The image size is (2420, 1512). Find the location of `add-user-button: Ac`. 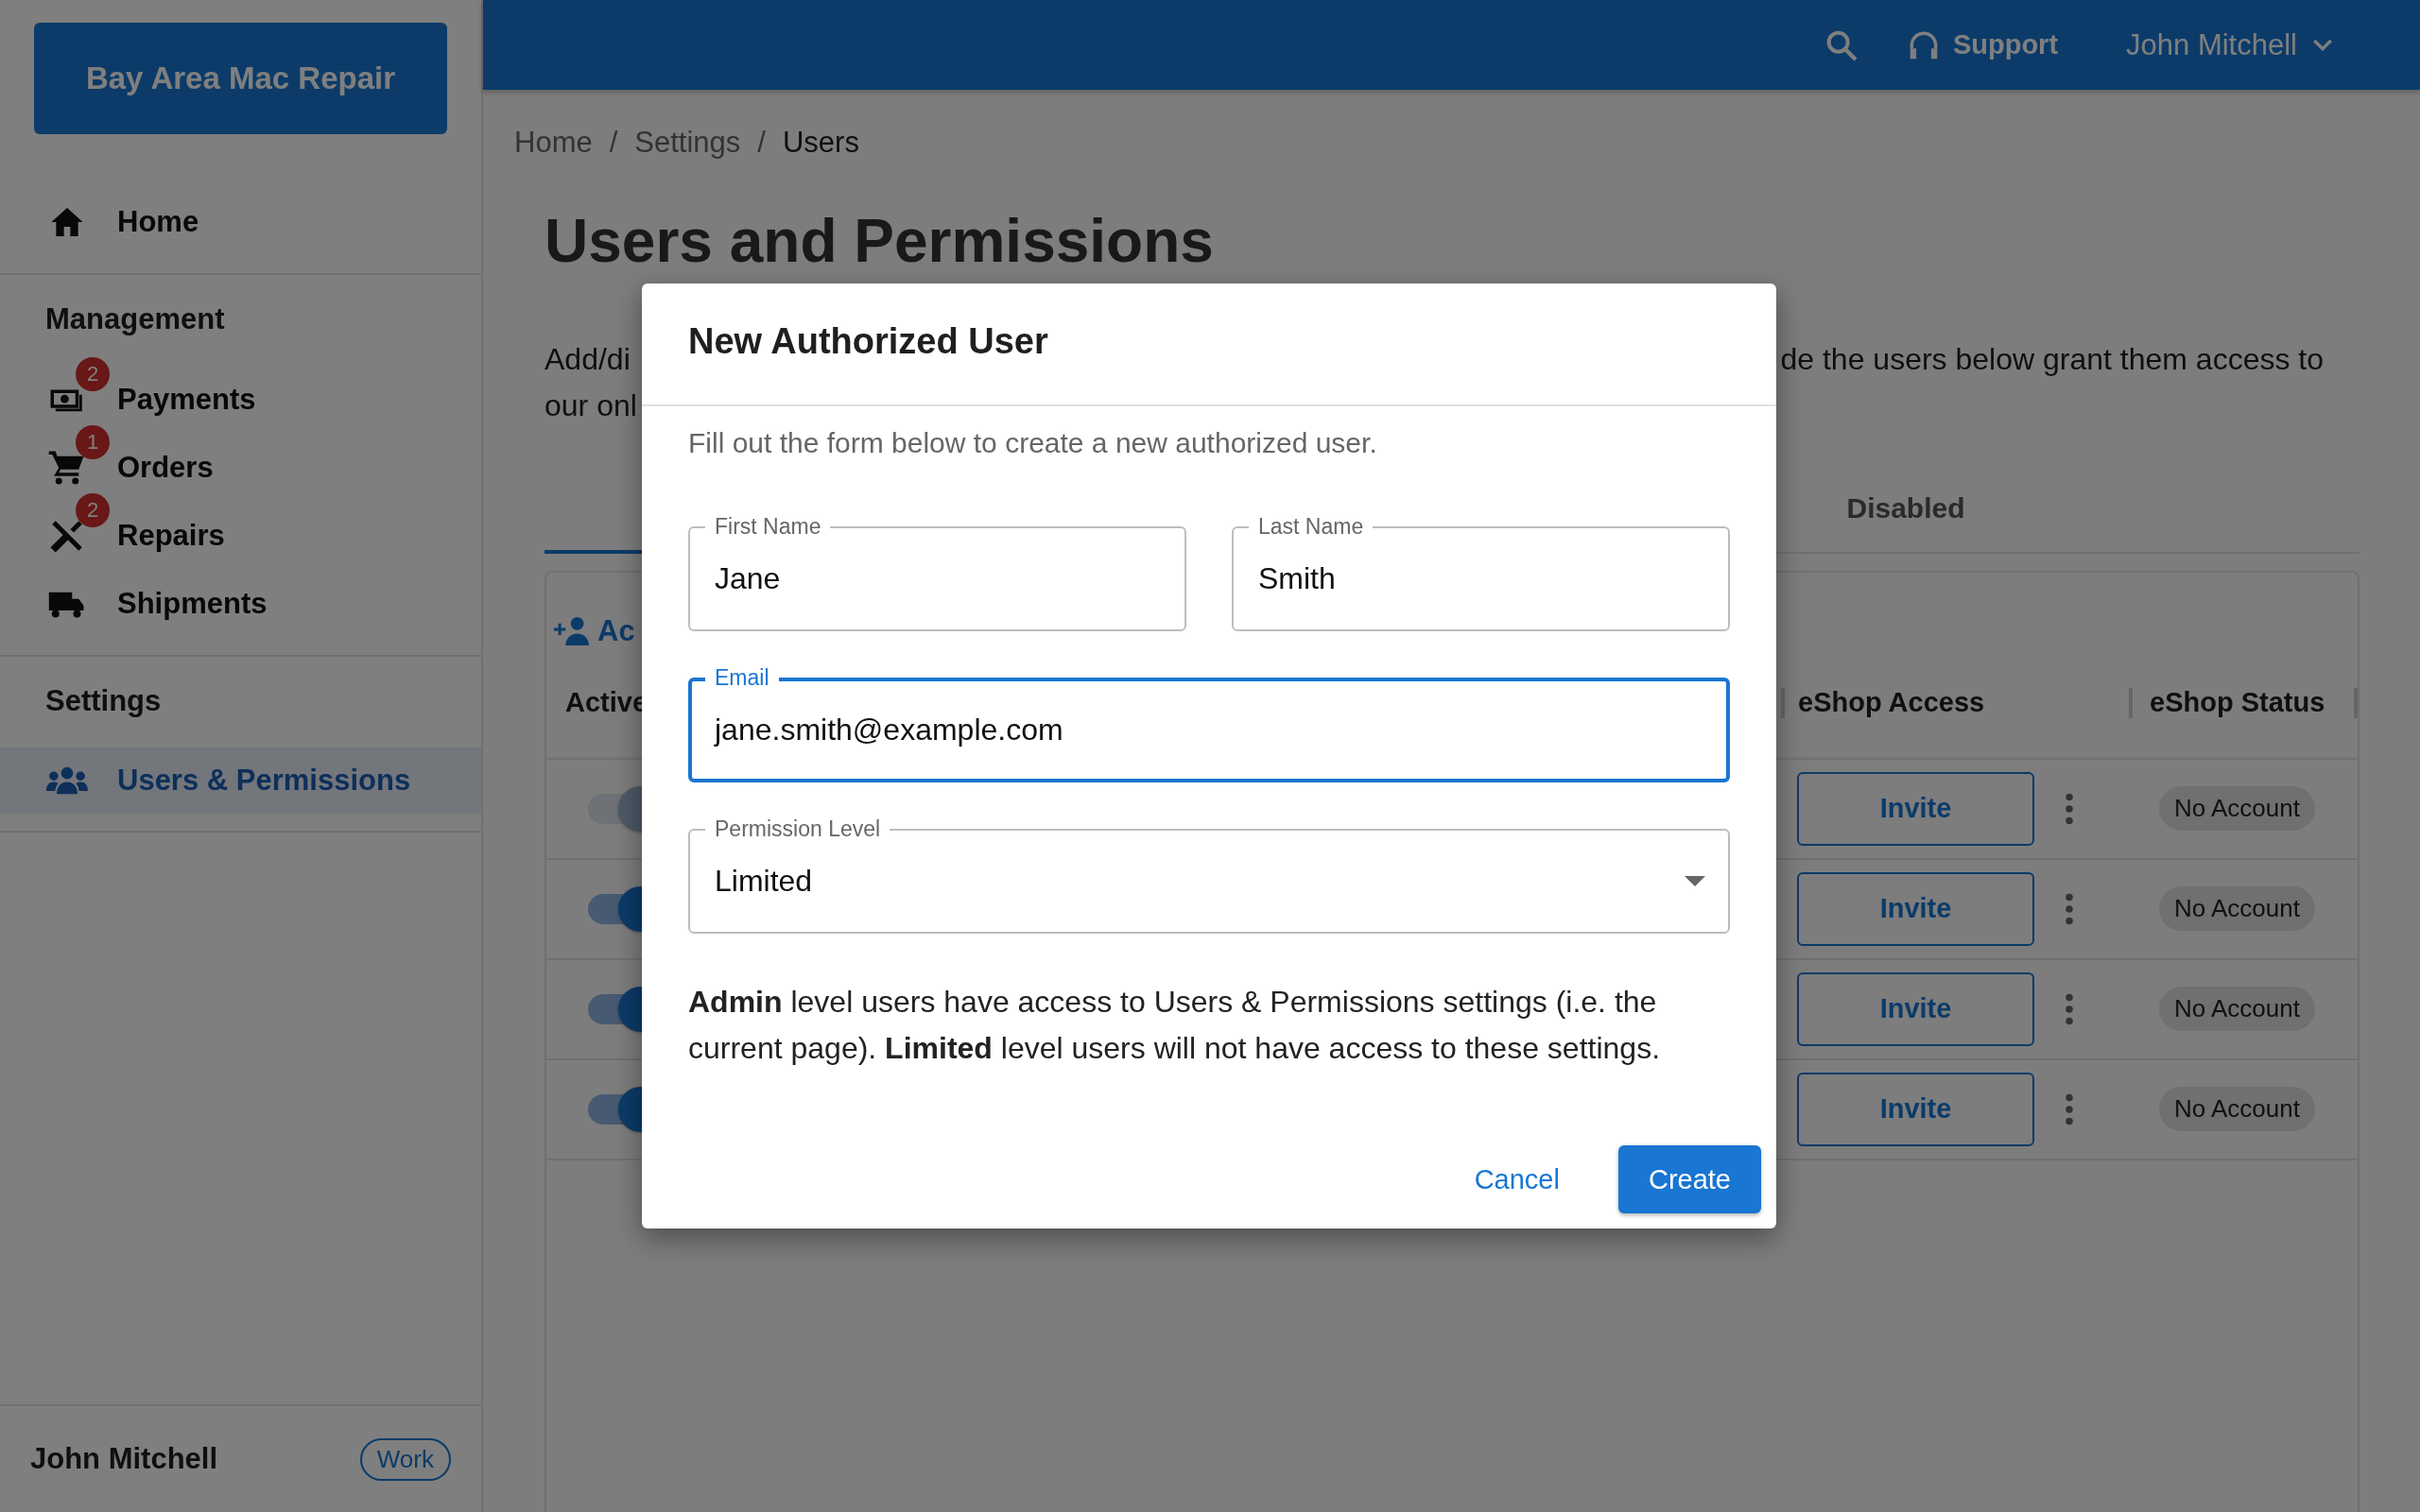

add-user-button: Ac is located at coordinates (594, 630).